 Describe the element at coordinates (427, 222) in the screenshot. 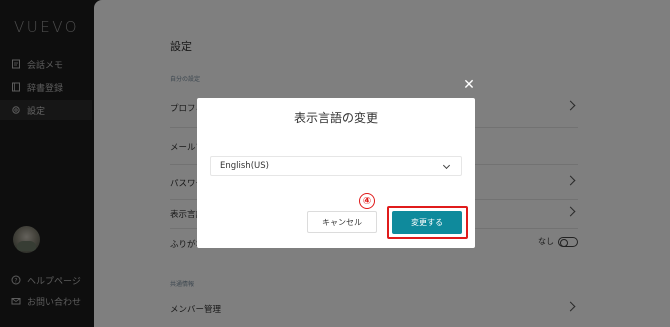

I see `change-button: 変更する` at that location.